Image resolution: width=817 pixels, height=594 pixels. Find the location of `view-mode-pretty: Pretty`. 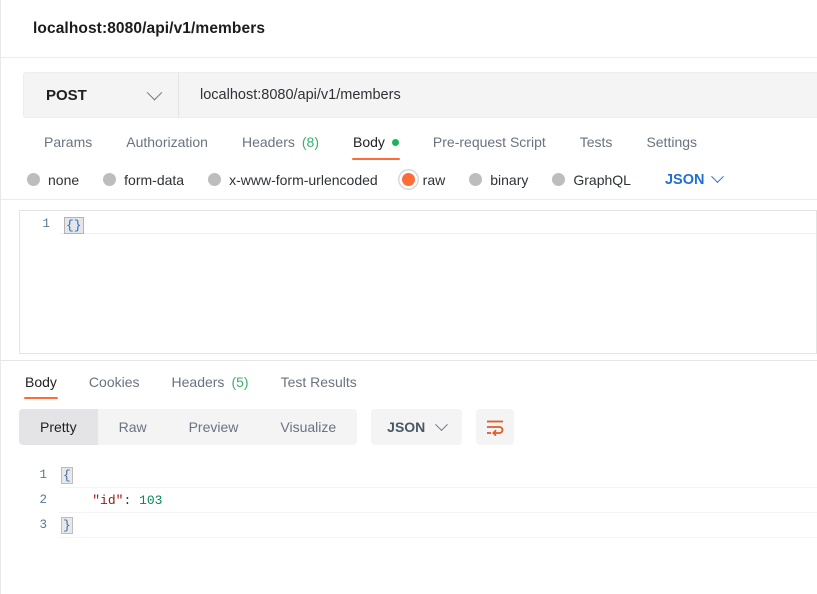

view-mode-pretty: Pretty is located at coordinates (58, 427).